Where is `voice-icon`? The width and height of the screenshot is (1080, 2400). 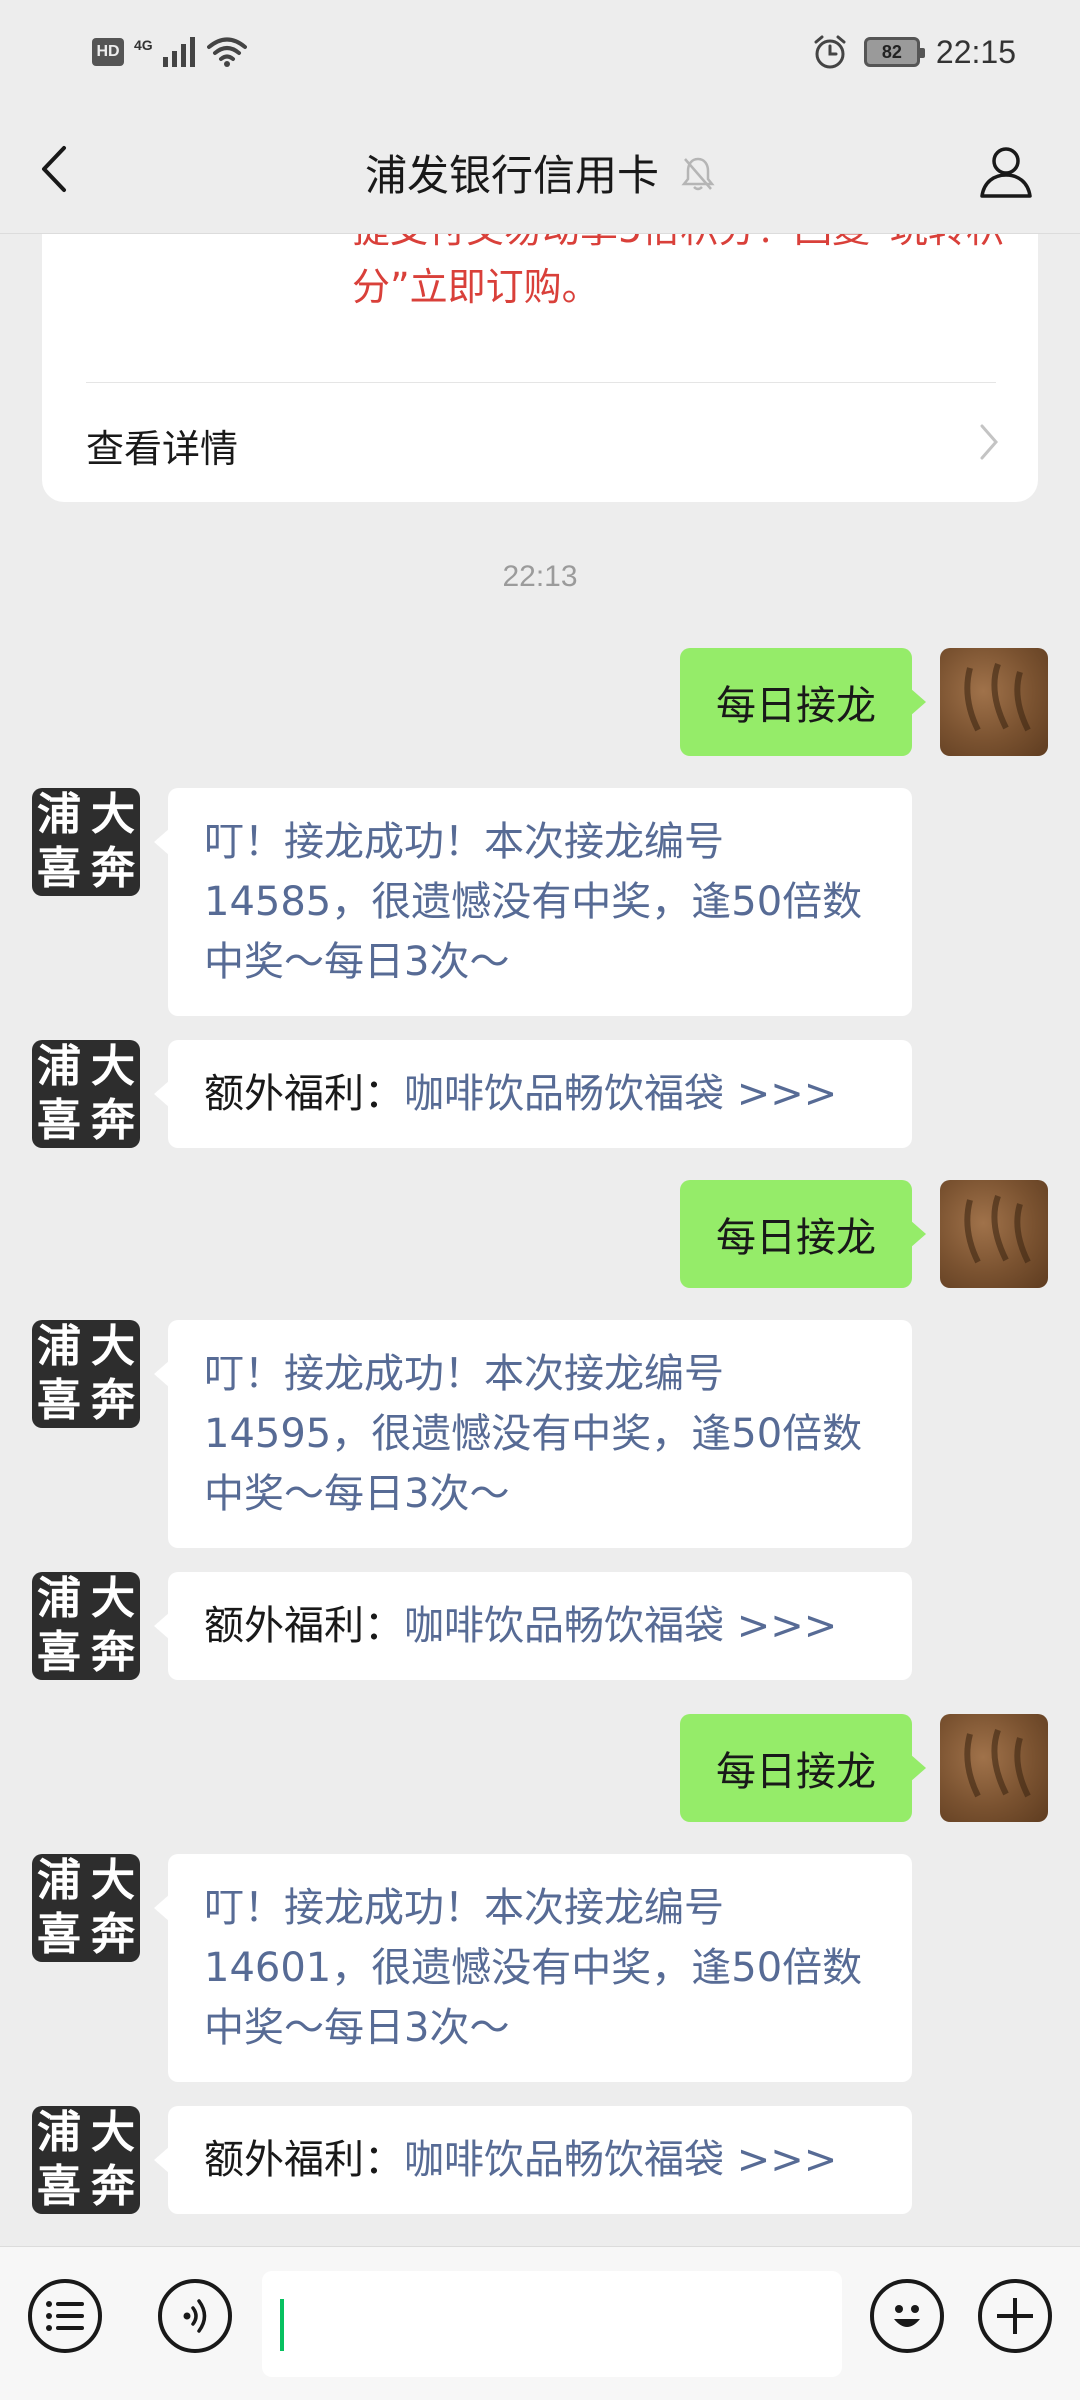
voice-icon is located at coordinates (195, 2316).